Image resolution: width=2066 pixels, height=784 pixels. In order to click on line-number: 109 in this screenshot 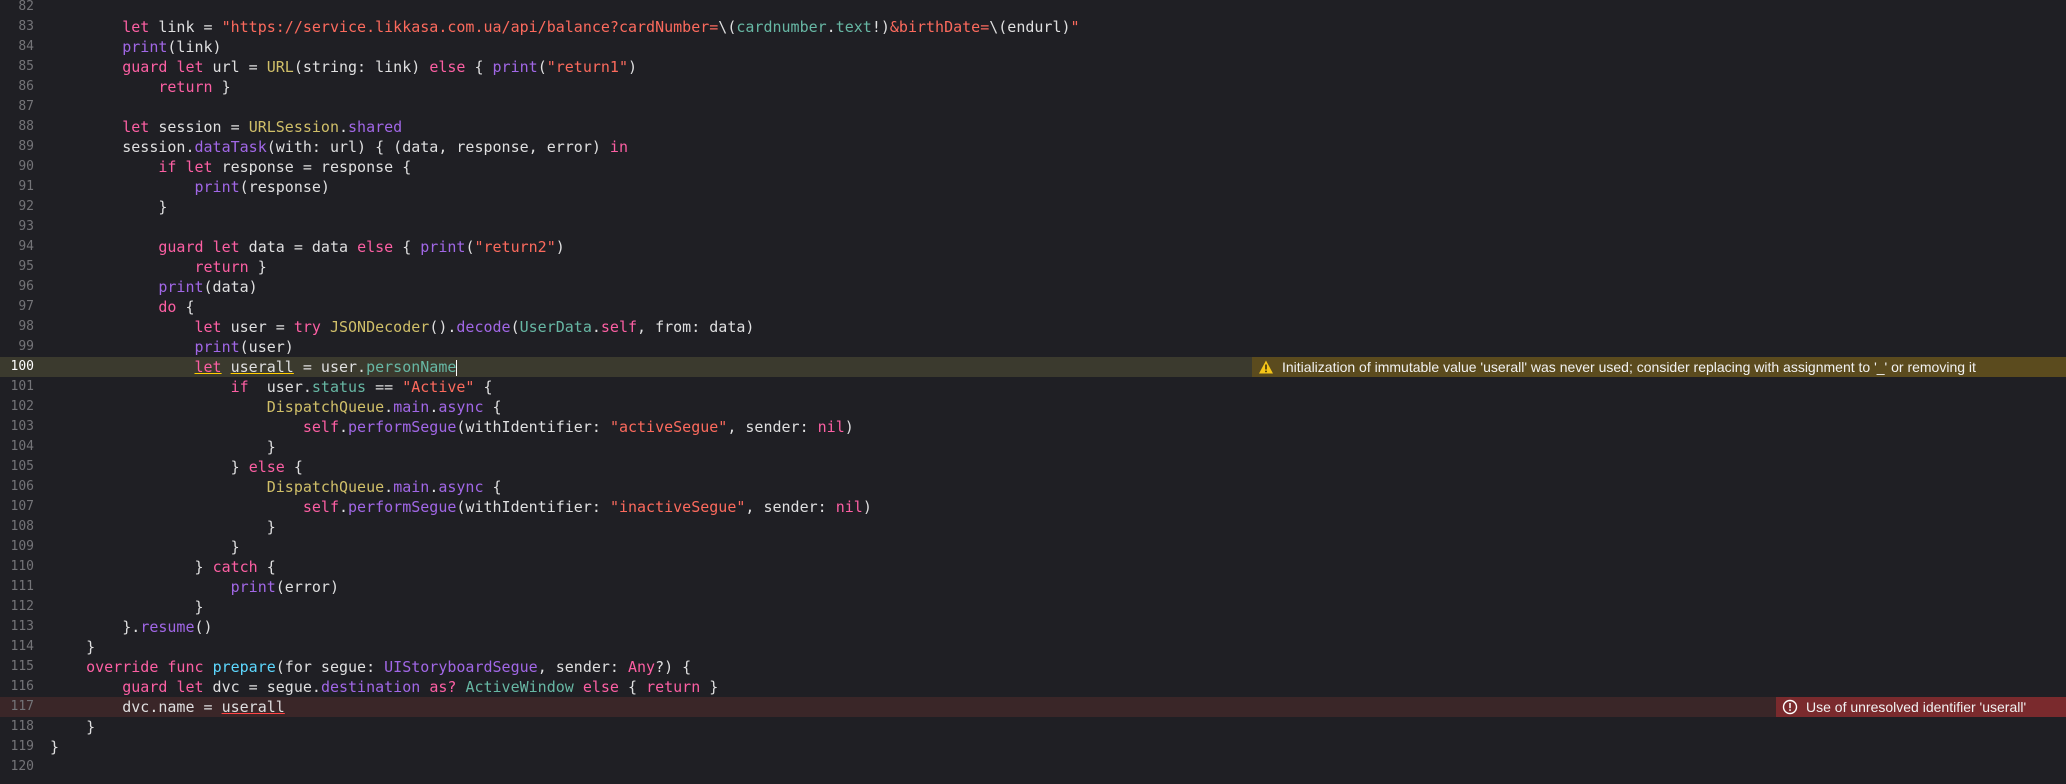, I will do `click(17, 547)`.